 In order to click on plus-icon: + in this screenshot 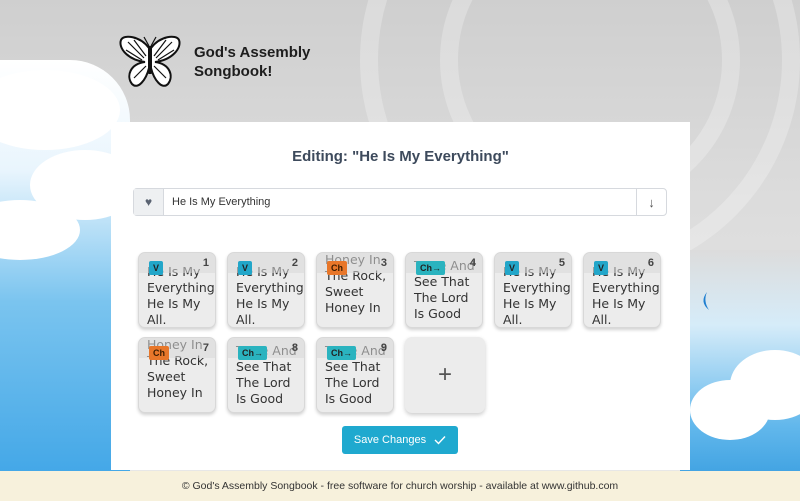, I will do `click(444, 374)`.